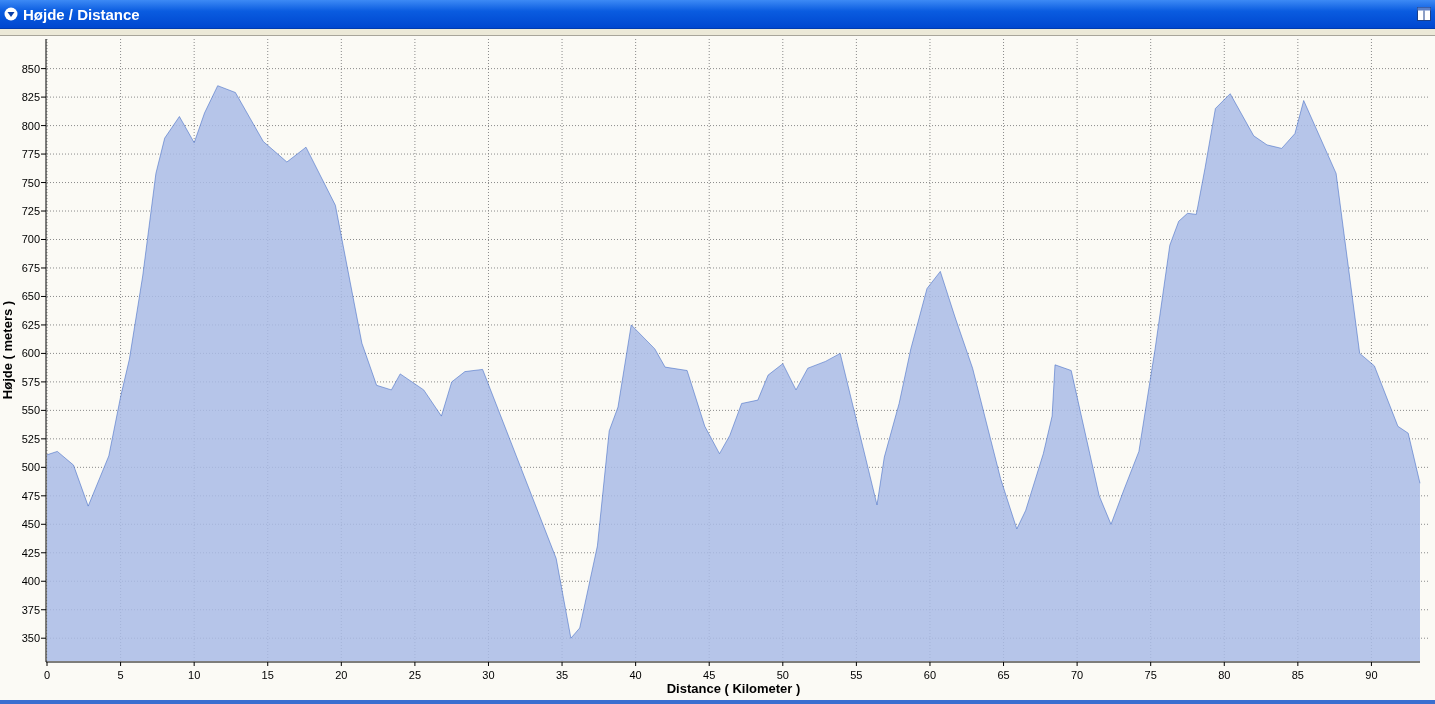  Describe the element at coordinates (1150, 675) in the screenshot. I see `x-tick-label: 75` at that location.